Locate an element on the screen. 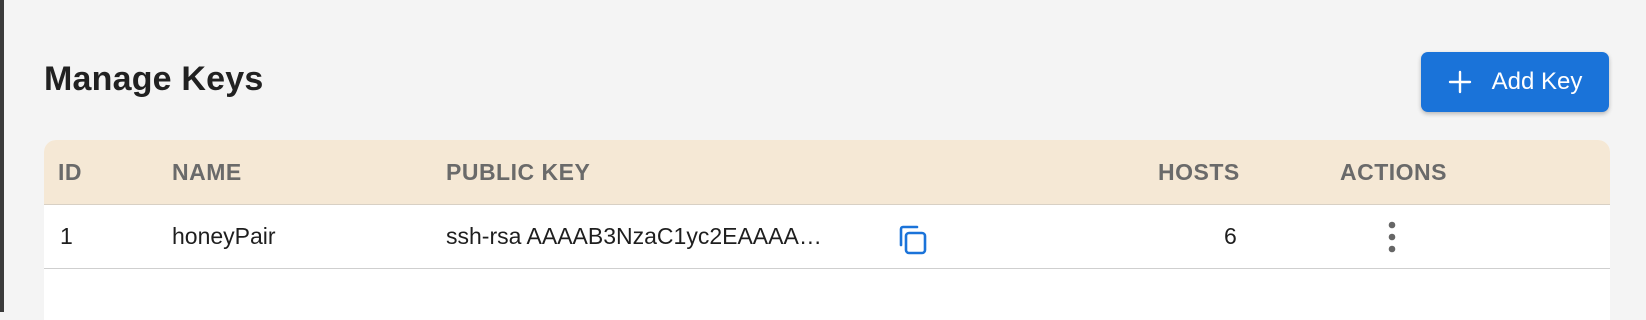 Image resolution: width=1646 pixels, height=320 pixels. column-header-hosts: HOSTS is located at coordinates (1199, 172).